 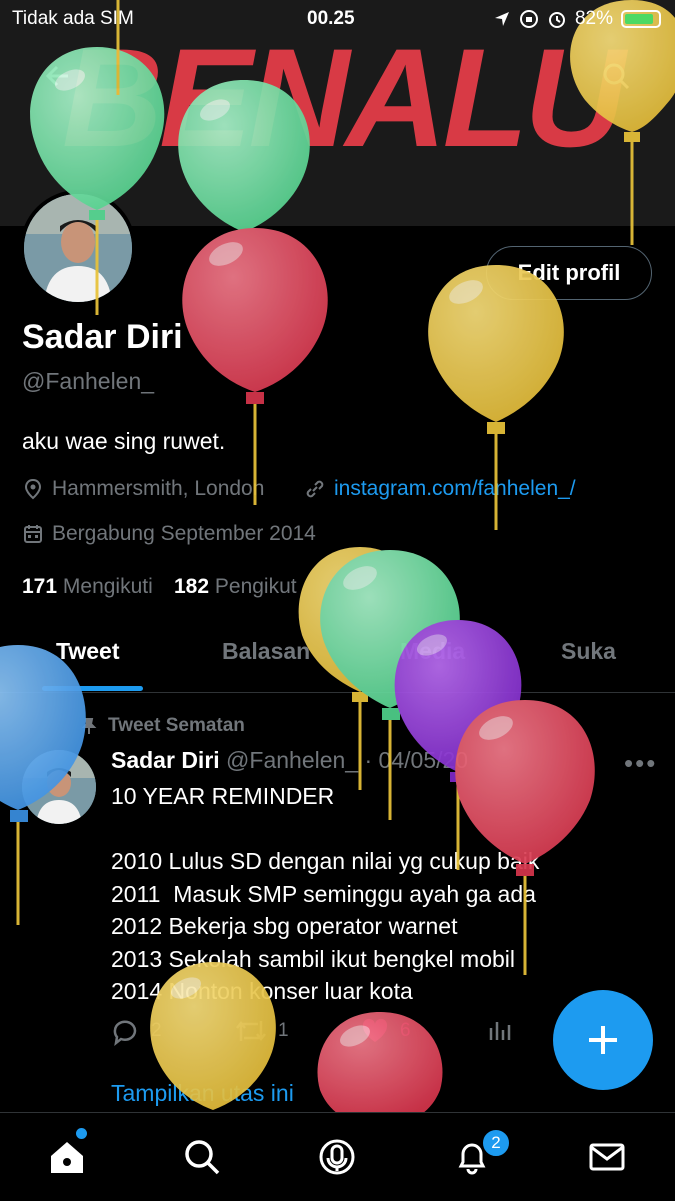 I want to click on link-icon, so click(x=315, y=489).